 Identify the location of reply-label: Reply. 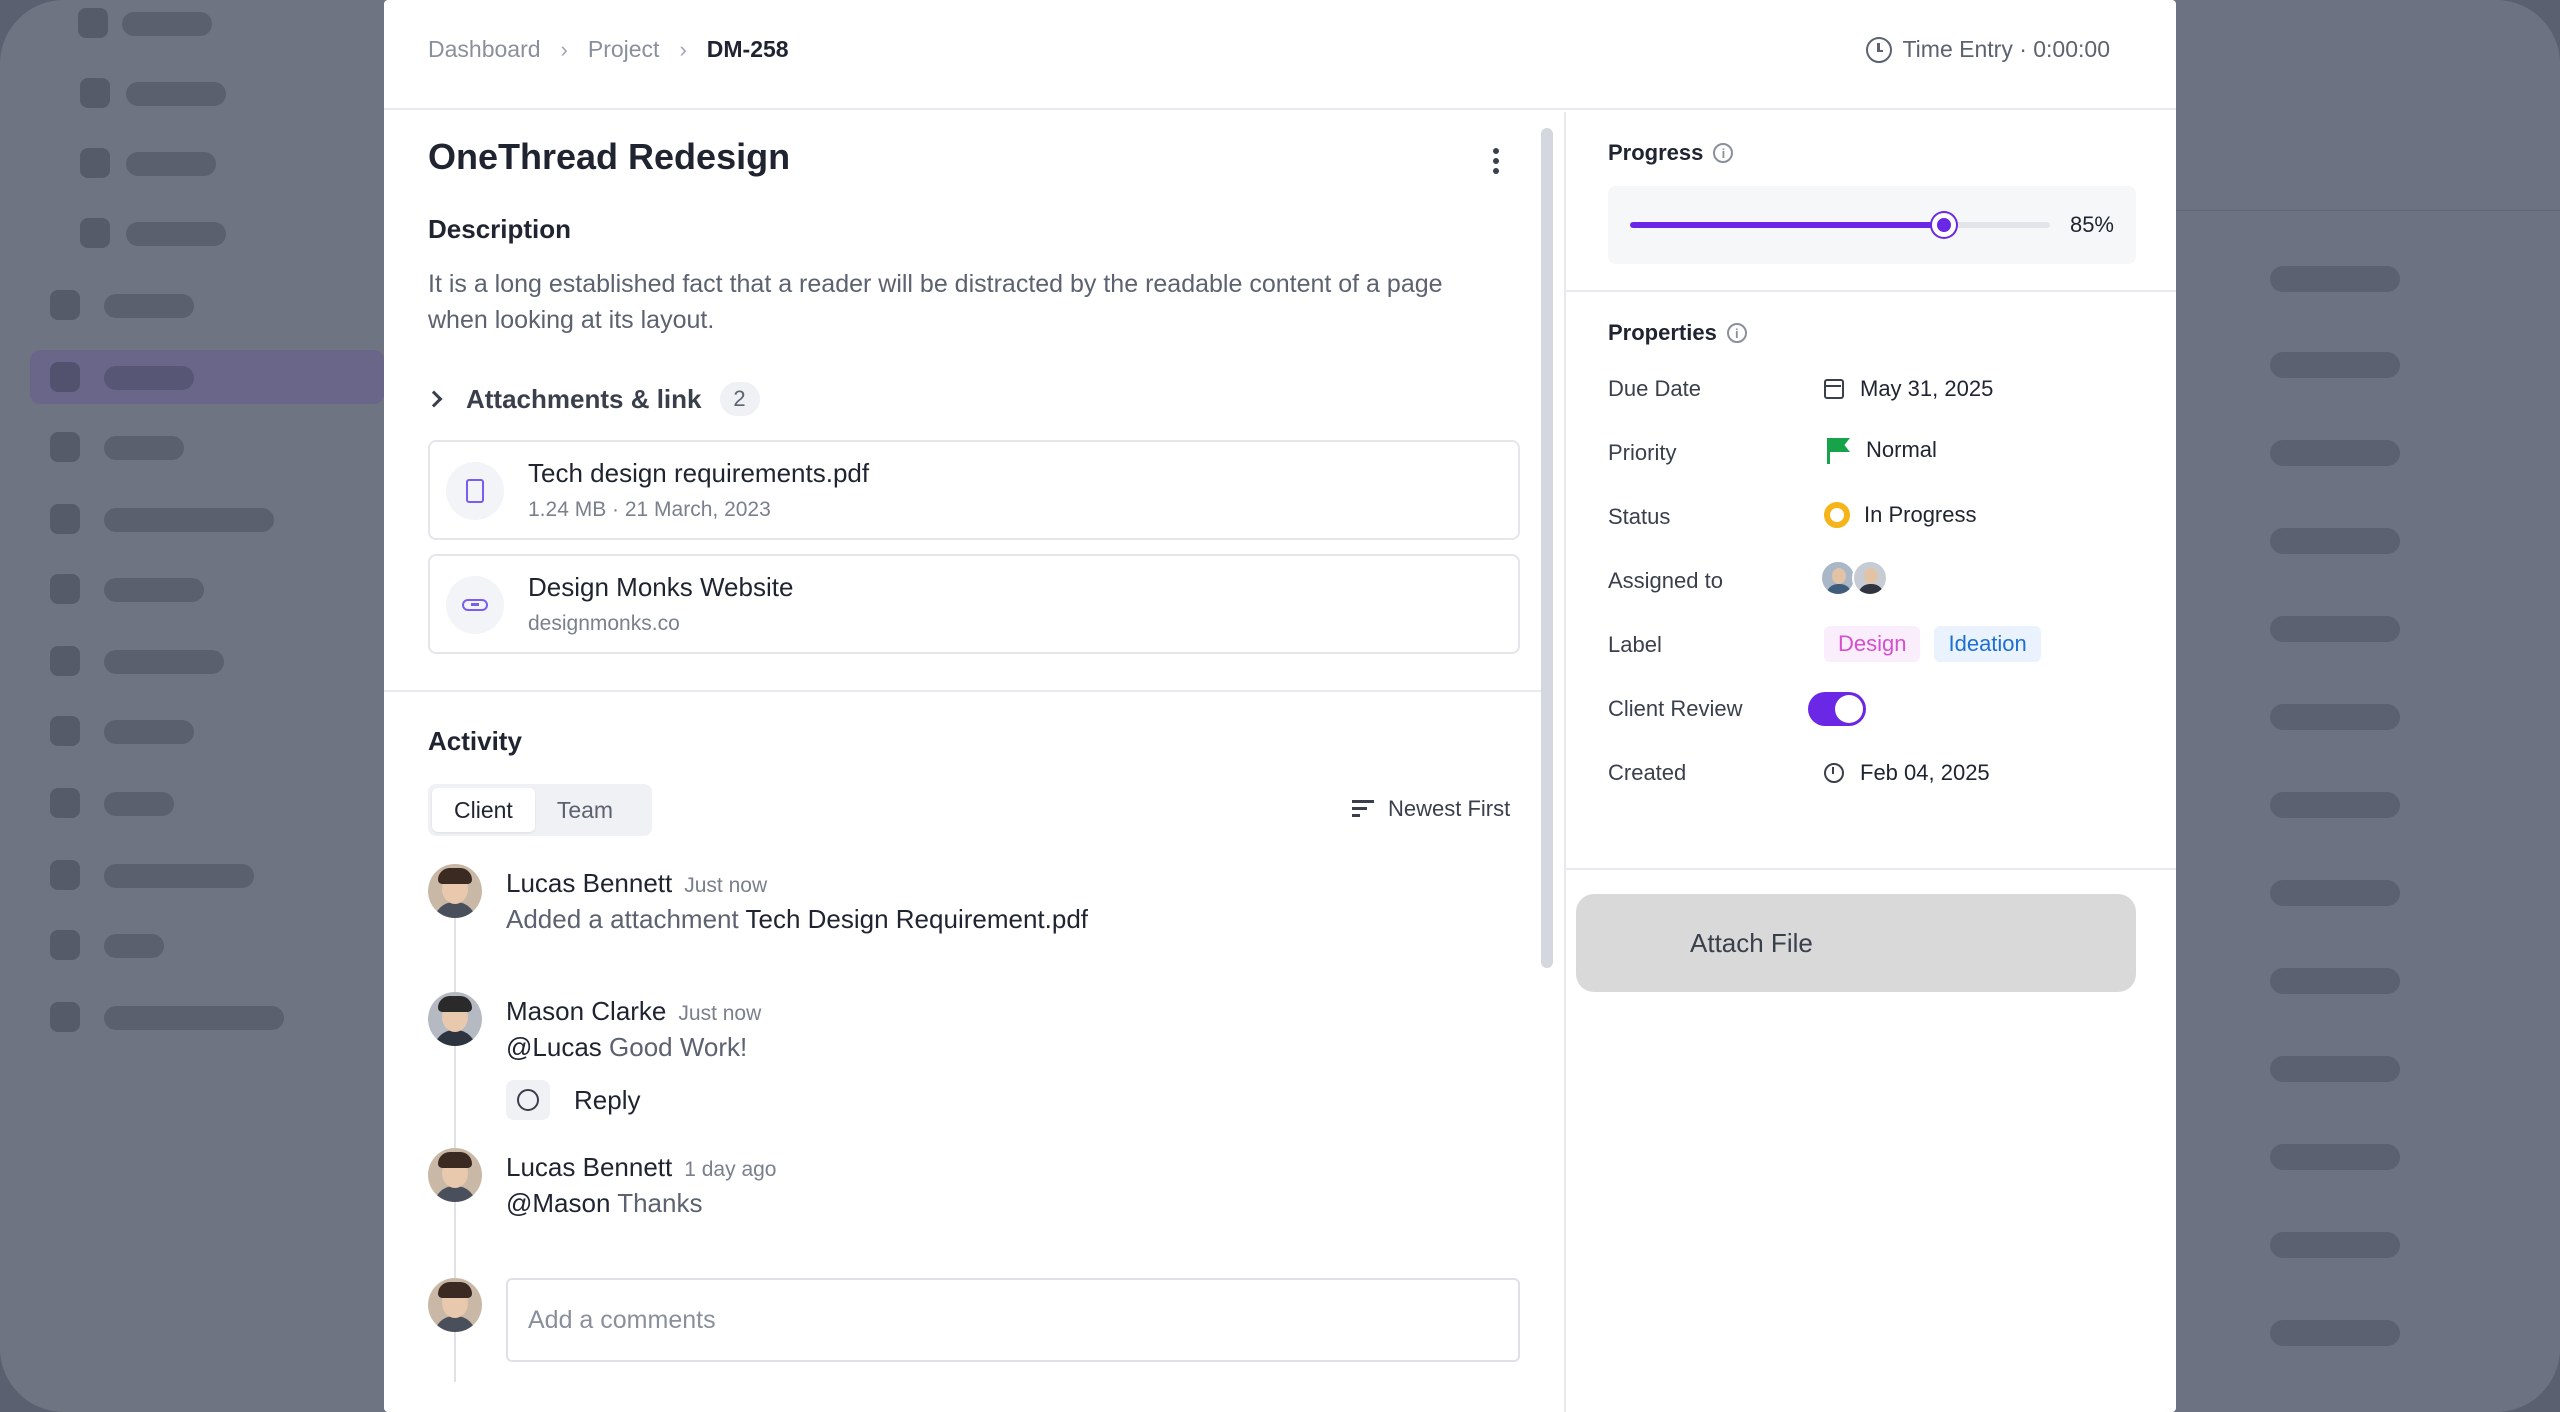
(607, 1099).